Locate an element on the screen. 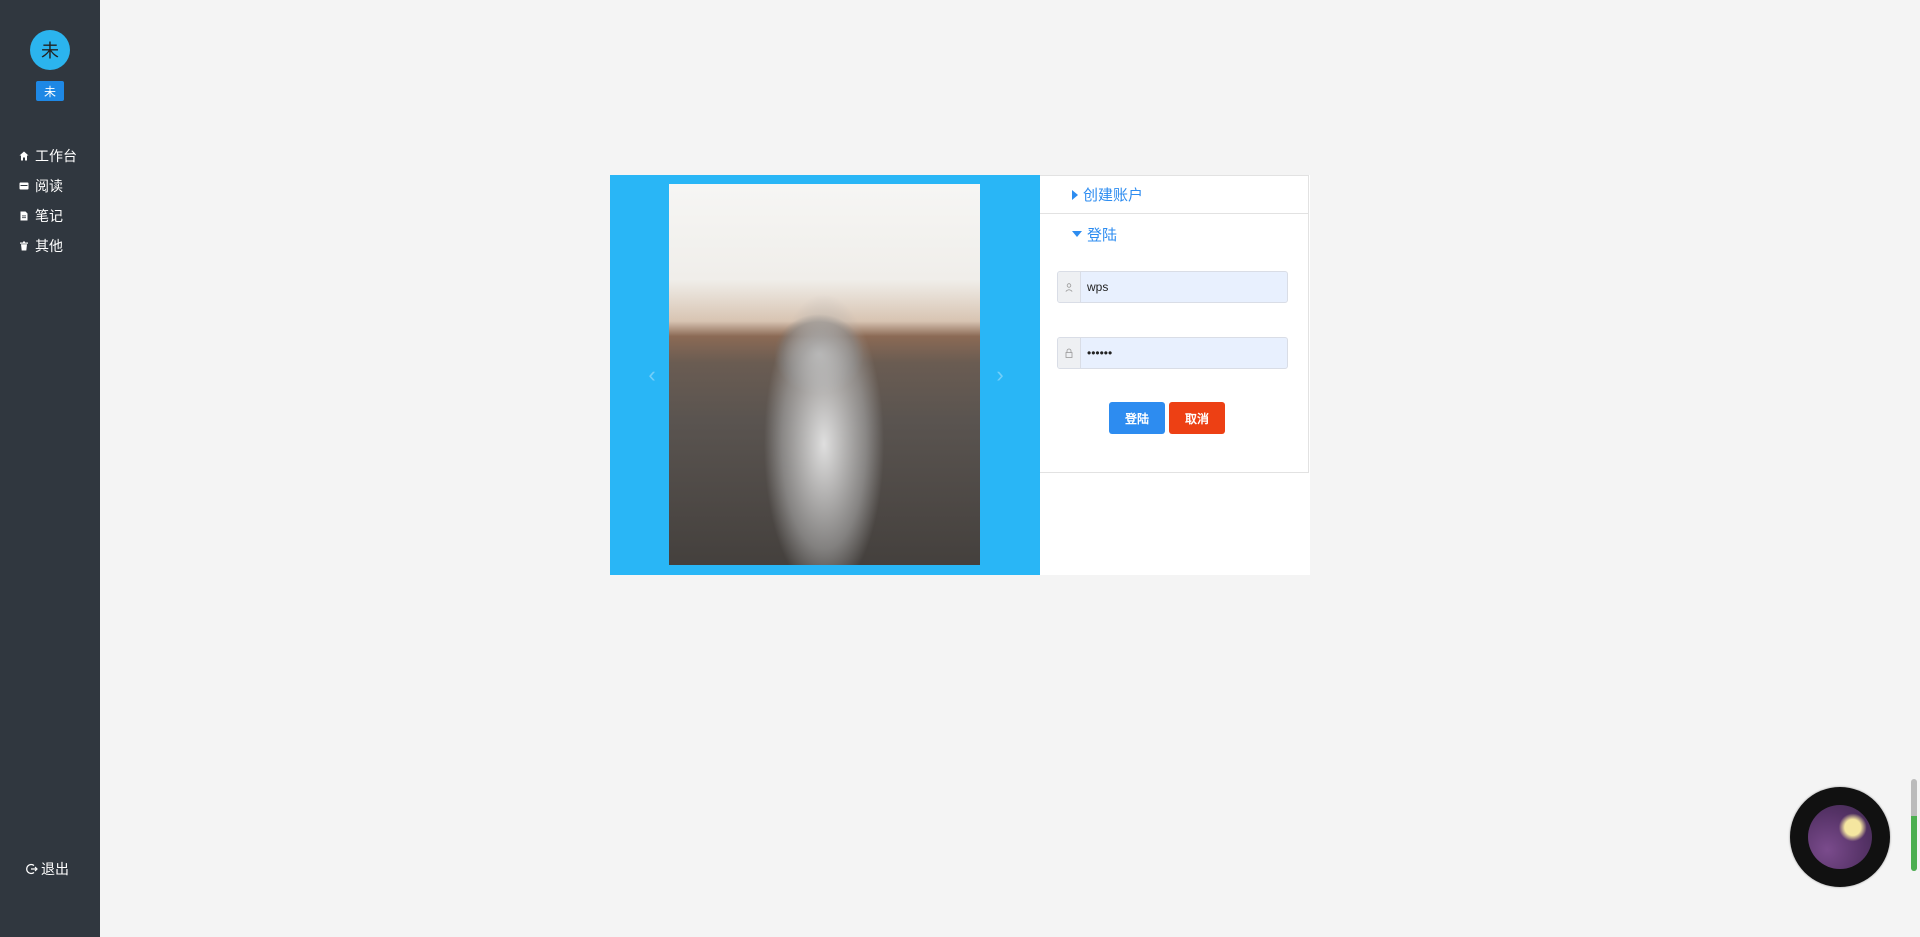  sidebar-item-label: 阅读 is located at coordinates (49, 186).